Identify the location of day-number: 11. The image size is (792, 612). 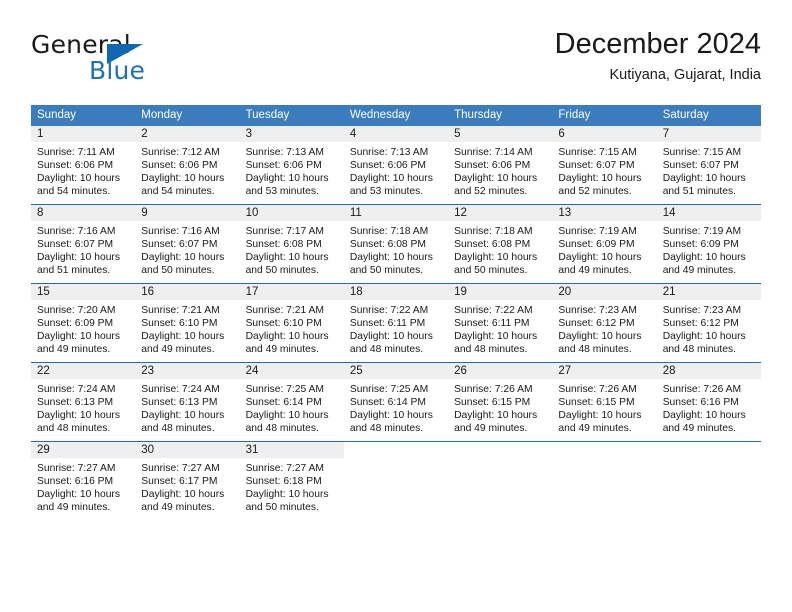
(396, 213).